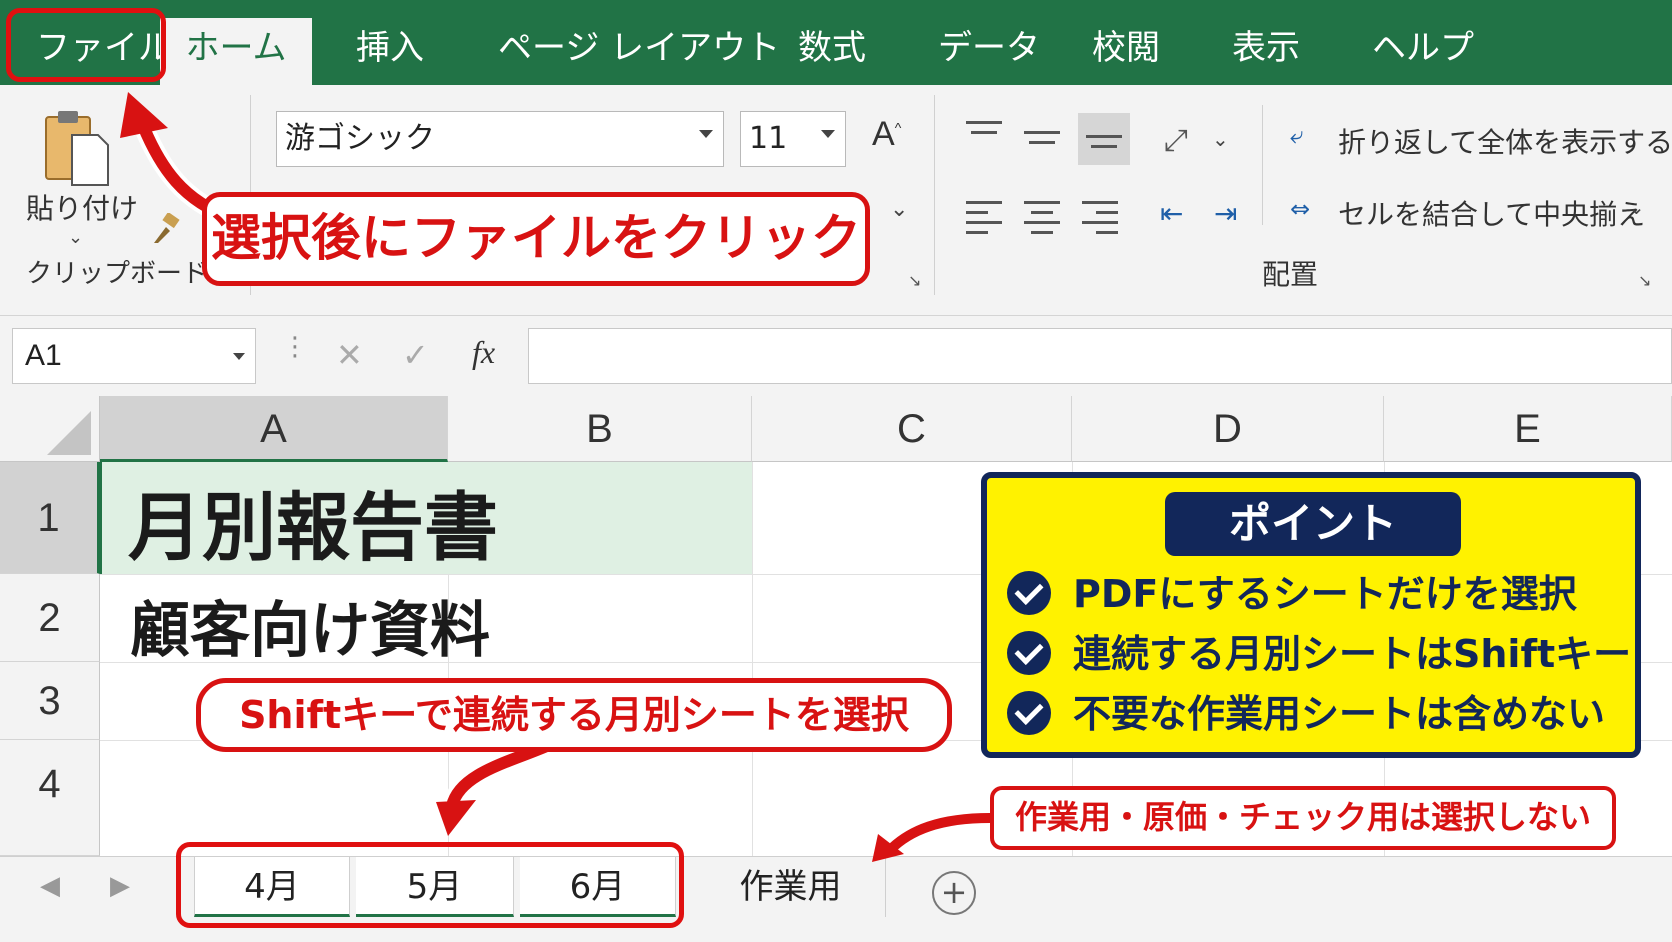 This screenshot has height=942, width=1672. What do you see at coordinates (574, 715) in the screenshot?
I see `shift-callout: Shiftキーで連続する月別シートを選択` at bounding box center [574, 715].